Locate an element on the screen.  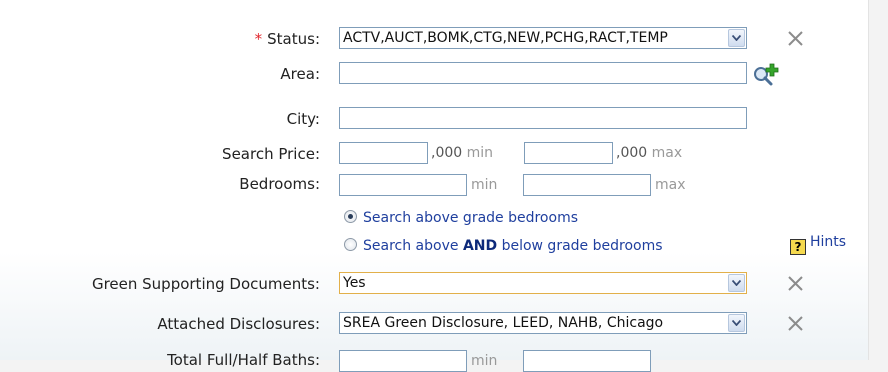
total-baths-max-input is located at coordinates (587, 361).